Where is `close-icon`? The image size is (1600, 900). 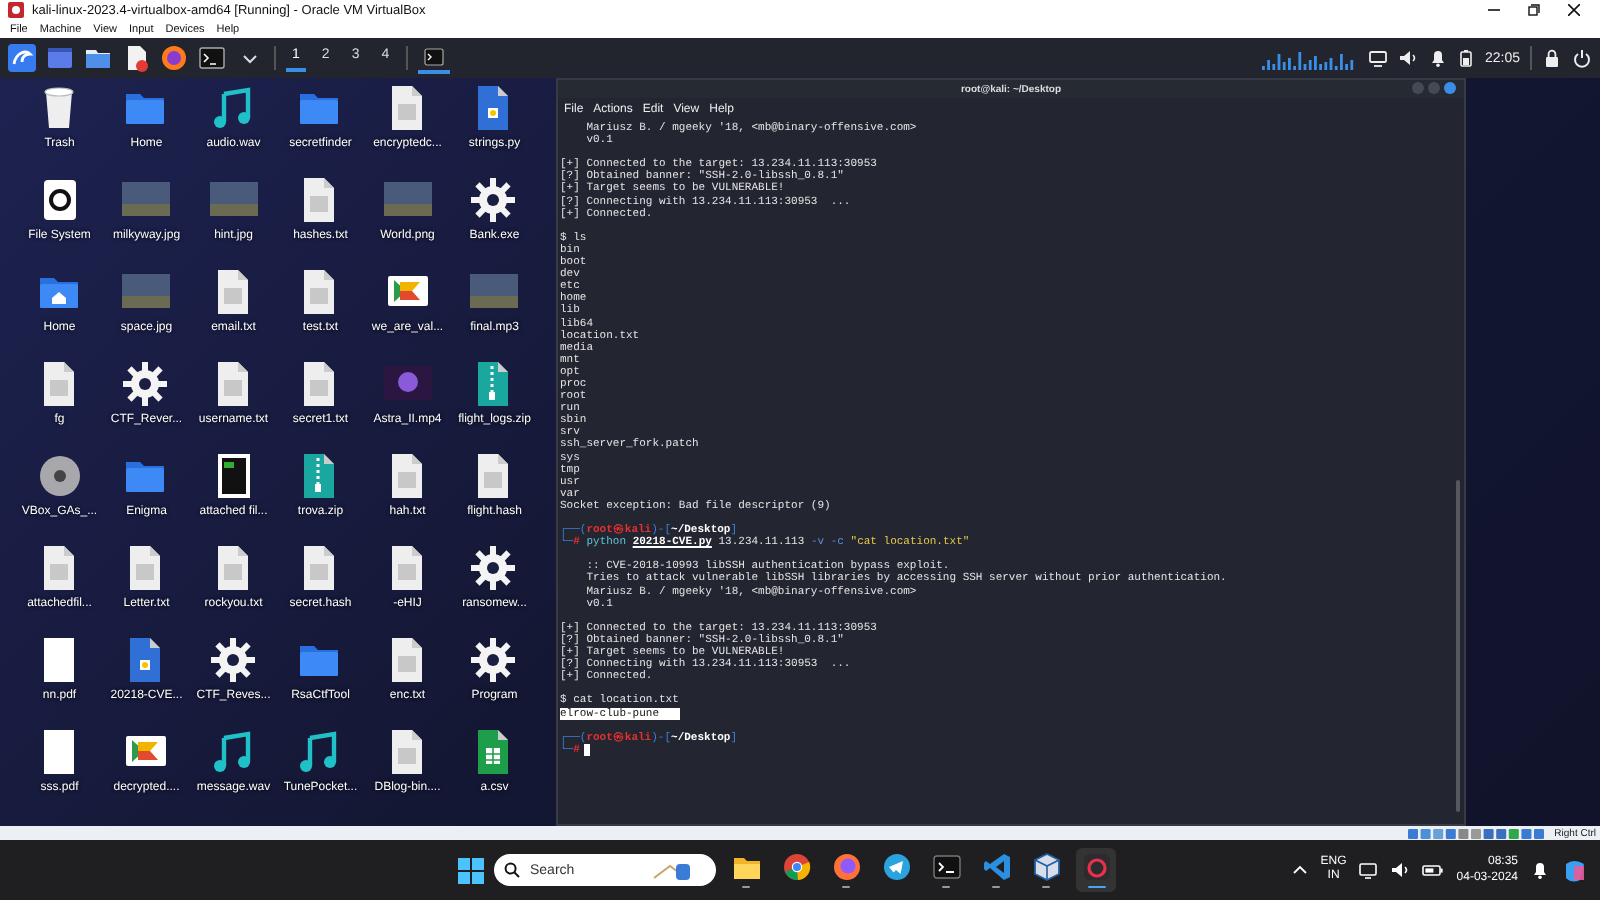
close-icon is located at coordinates (1574, 10).